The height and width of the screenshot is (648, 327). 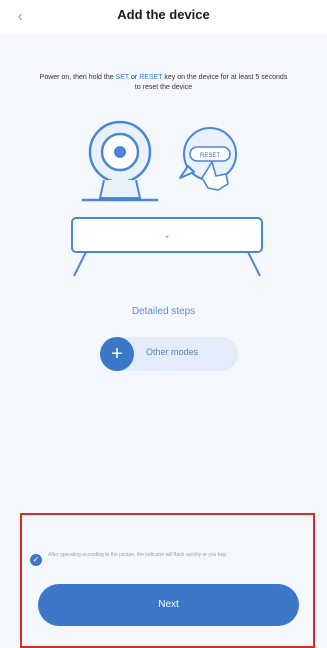 I want to click on detailed-steps-link: Detailed steps, so click(x=163, y=311).